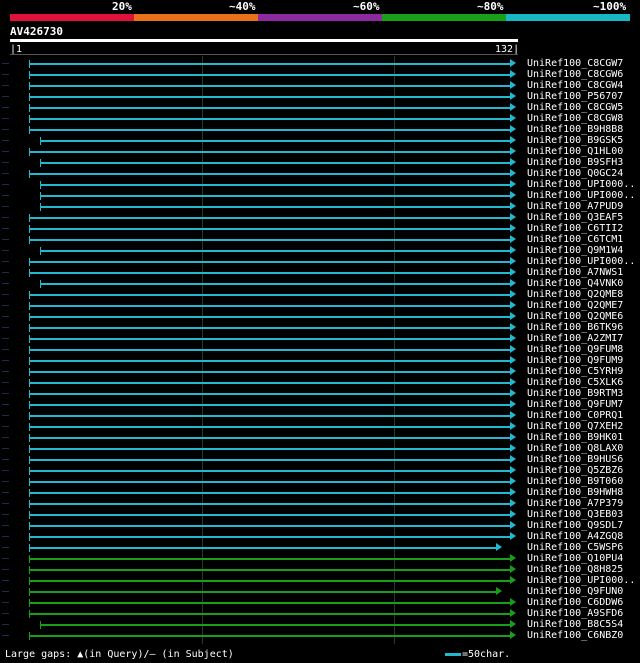 This screenshot has width=640, height=663. I want to click on hit-row: UniRef100_B9RTM3, so click(320, 393).